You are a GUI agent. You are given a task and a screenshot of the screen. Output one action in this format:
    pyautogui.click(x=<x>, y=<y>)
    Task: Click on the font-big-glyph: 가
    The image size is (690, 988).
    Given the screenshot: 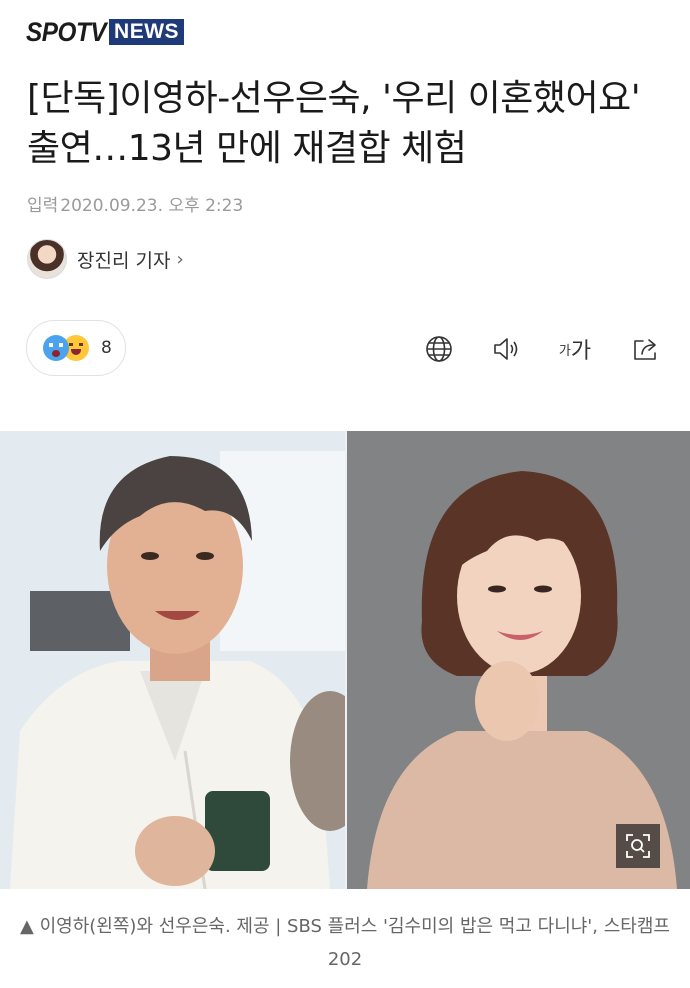 What is the action you would take?
    pyautogui.click(x=581, y=351)
    